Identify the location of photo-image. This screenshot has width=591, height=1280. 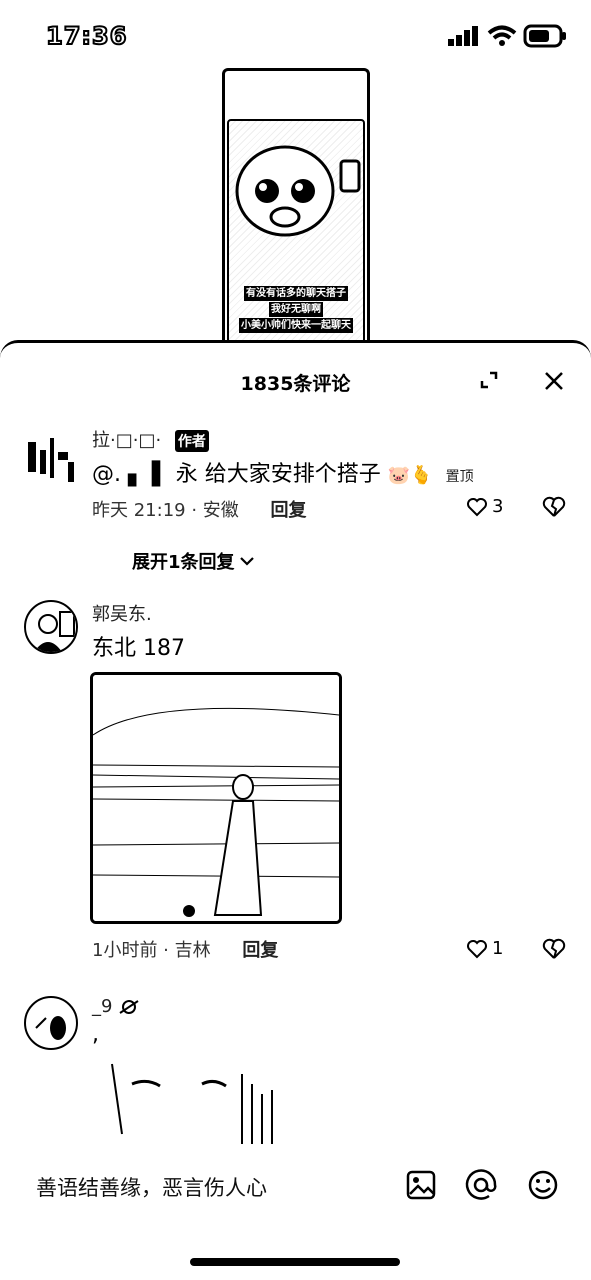
(216, 798).